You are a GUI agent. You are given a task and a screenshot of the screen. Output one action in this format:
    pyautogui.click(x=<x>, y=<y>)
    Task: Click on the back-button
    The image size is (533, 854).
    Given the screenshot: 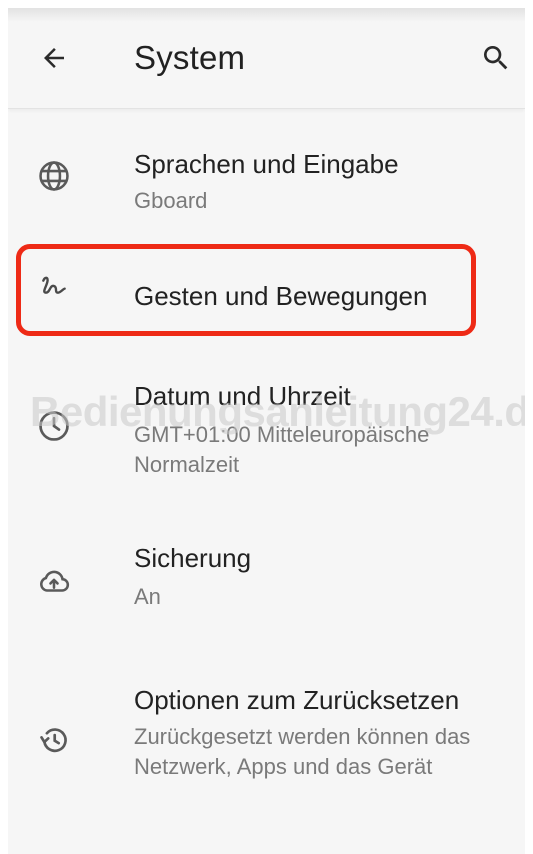 What is the action you would take?
    pyautogui.click(x=54, y=58)
    